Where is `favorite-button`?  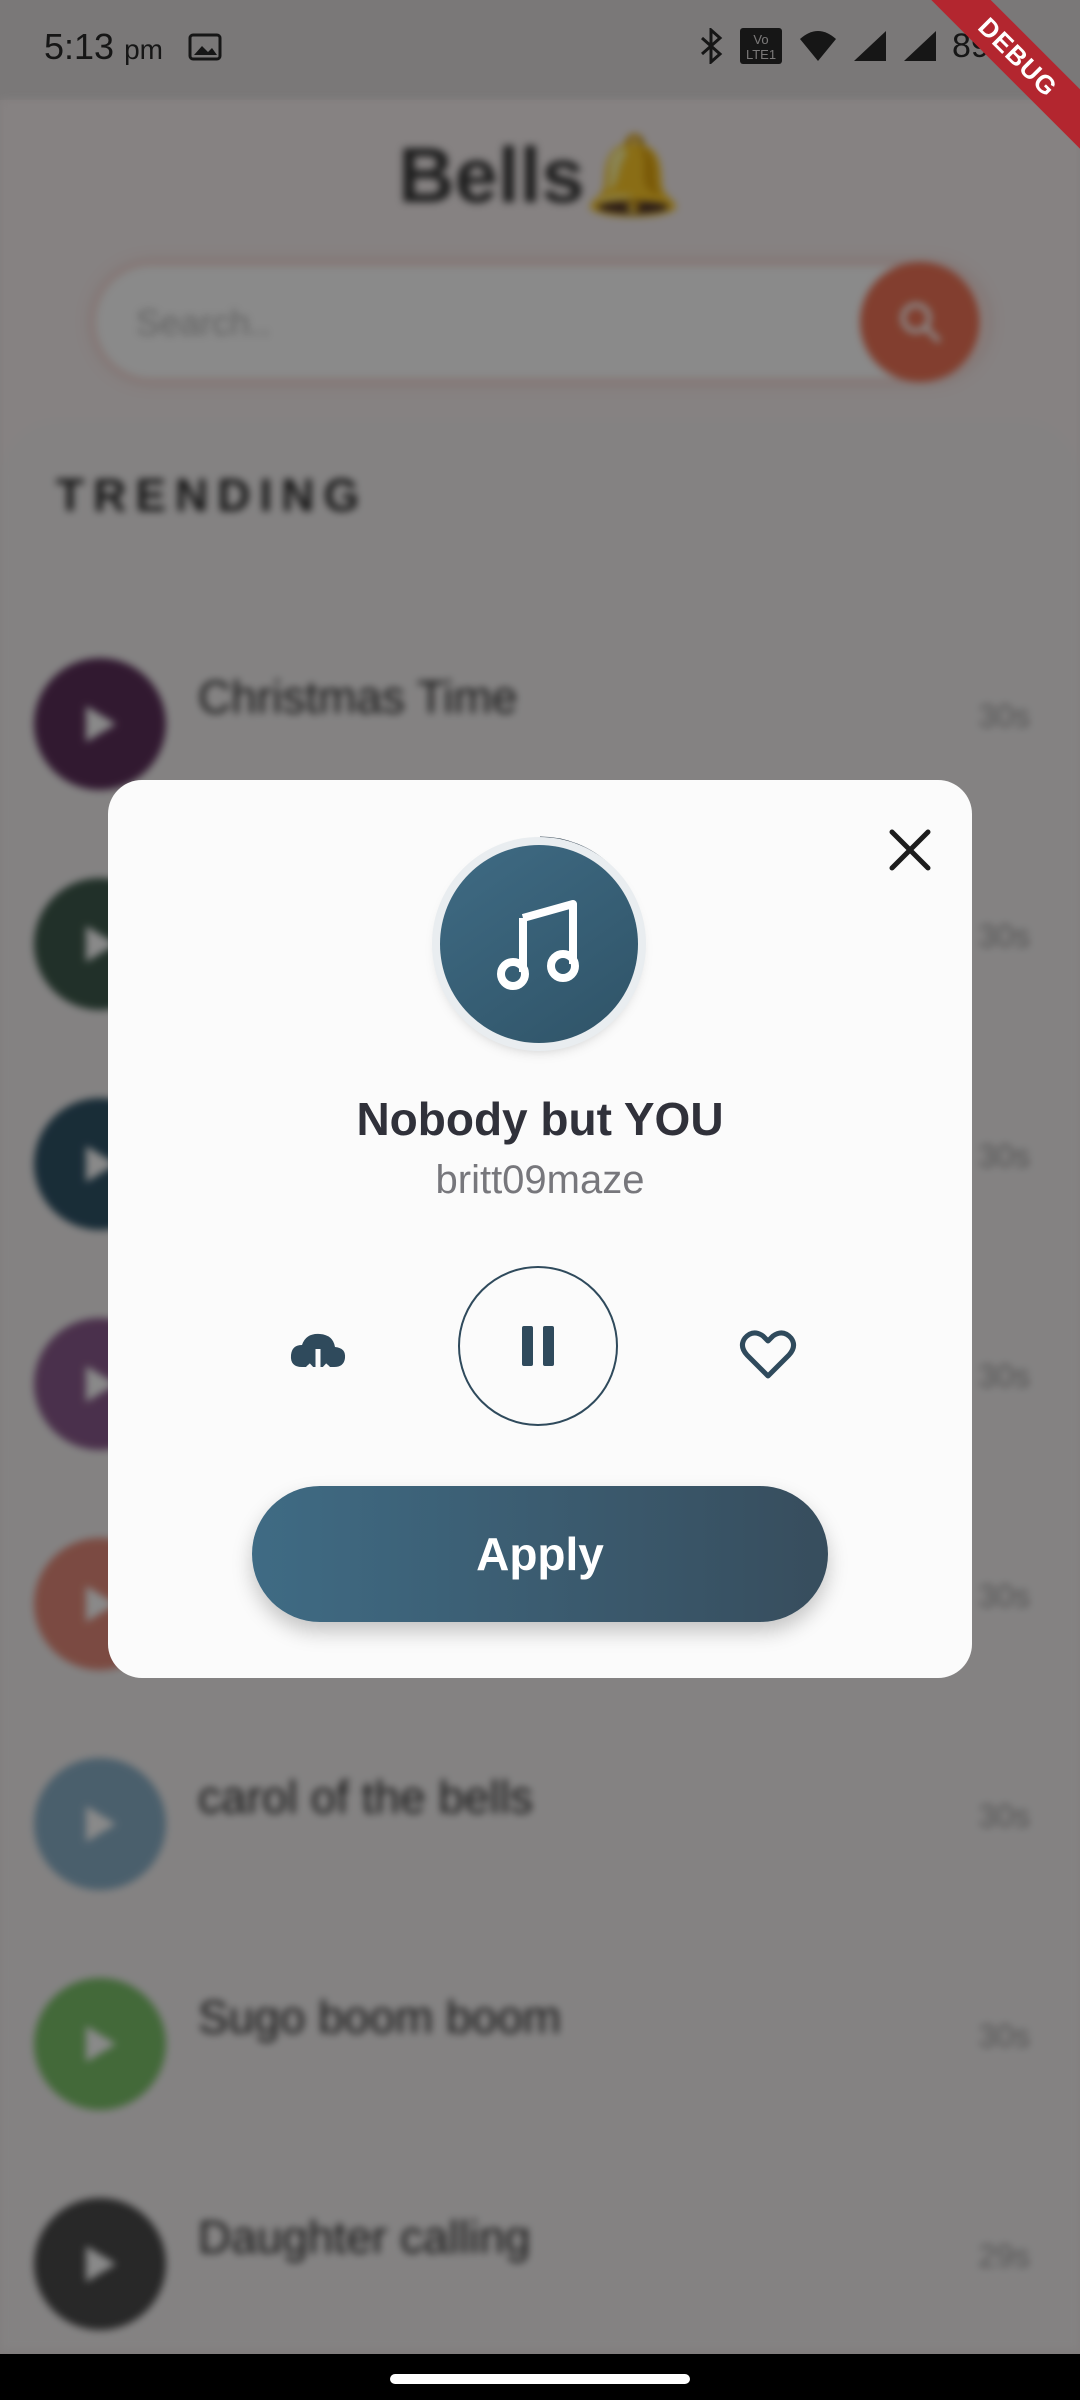 favorite-button is located at coordinates (768, 1355).